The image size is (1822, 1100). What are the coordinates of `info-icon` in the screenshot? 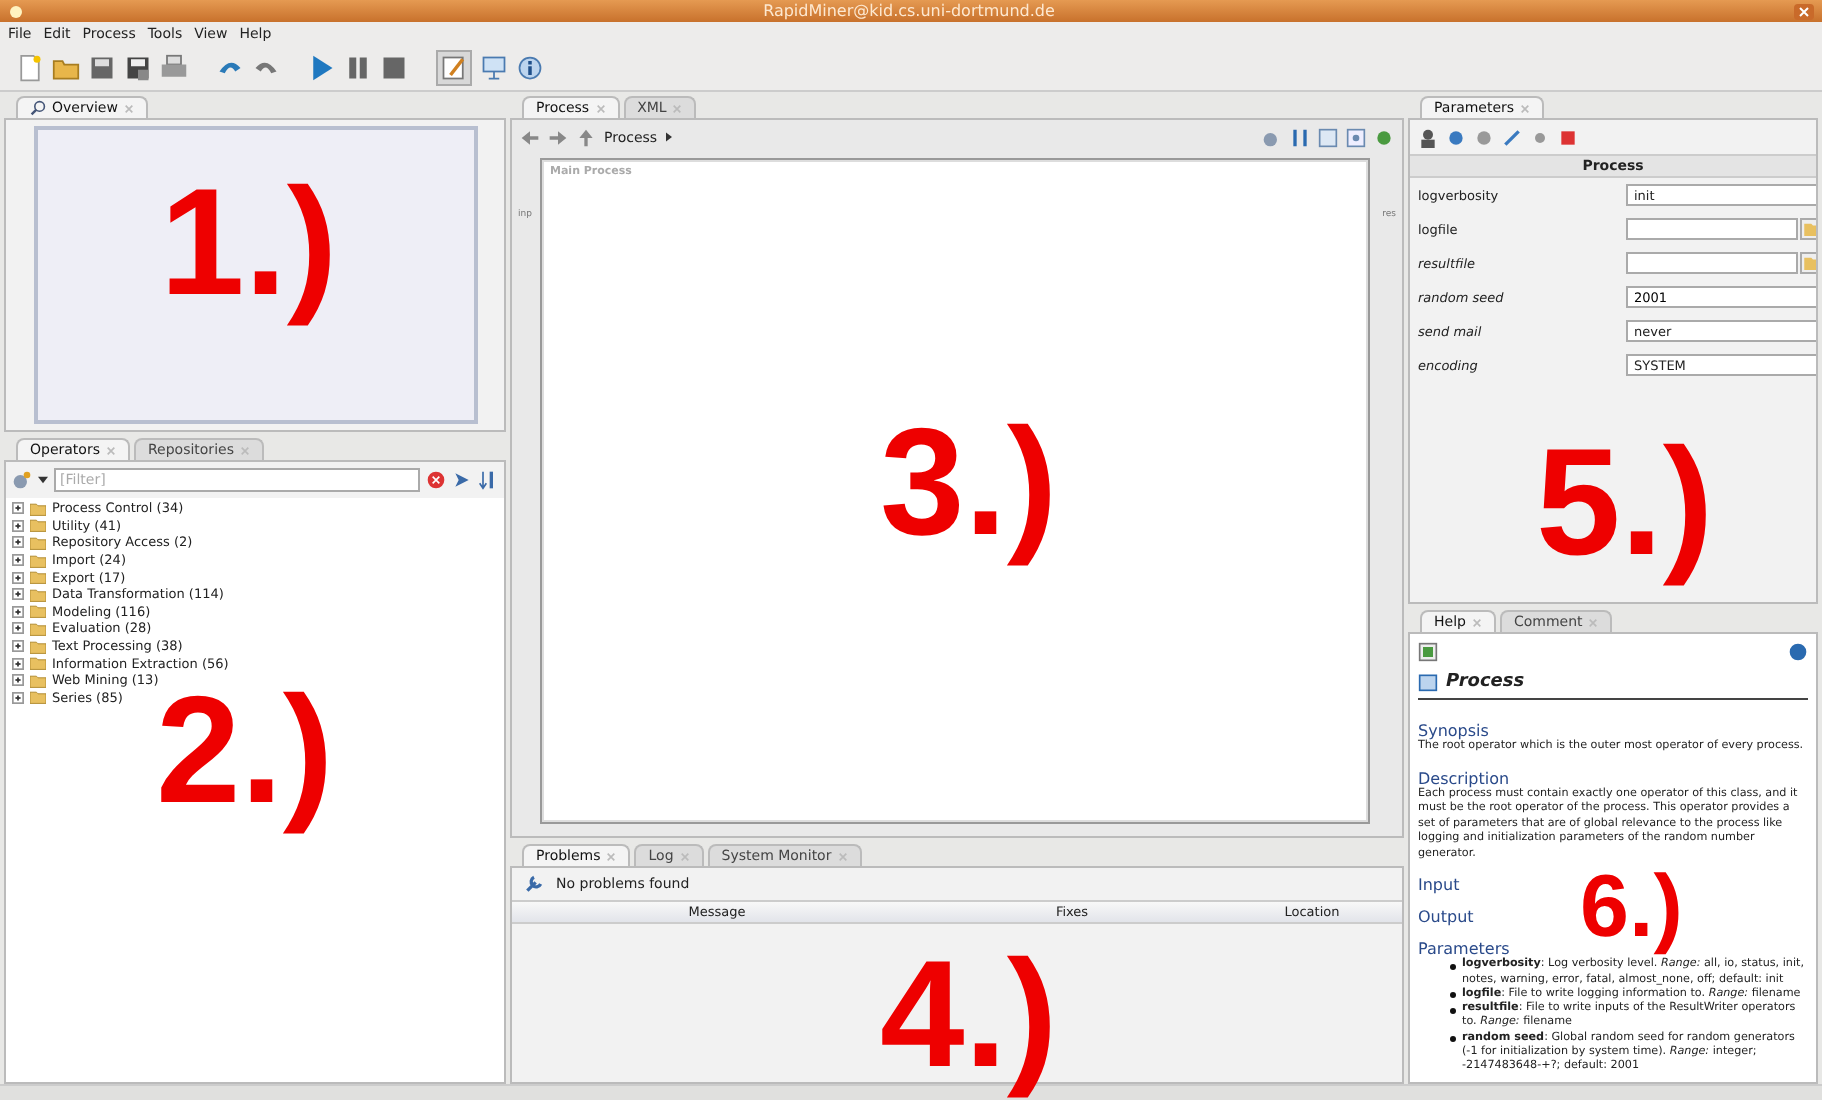 It's located at (530, 68).